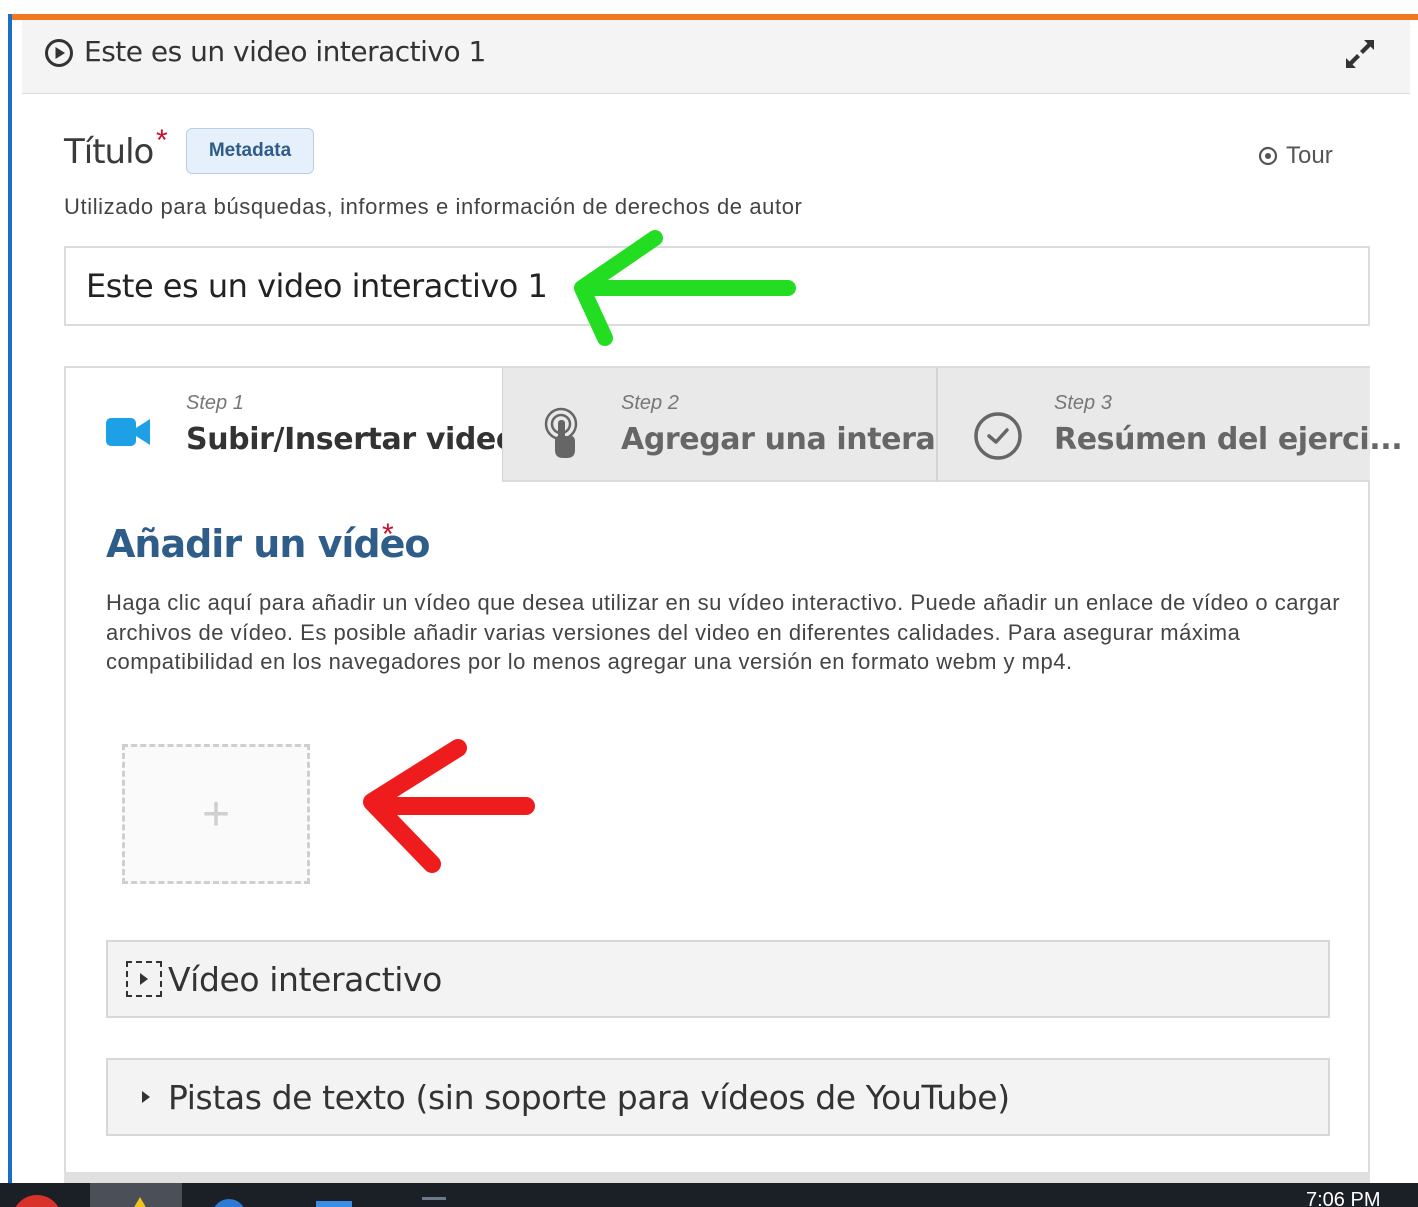 The width and height of the screenshot is (1418, 1207). I want to click on step-number: Step 1, so click(215, 403).